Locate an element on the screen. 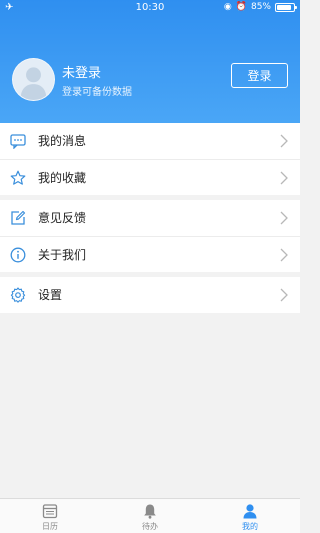 Image resolution: width=320 pixels, height=533 pixels. menu-group-3: 设置 is located at coordinates (150, 295).